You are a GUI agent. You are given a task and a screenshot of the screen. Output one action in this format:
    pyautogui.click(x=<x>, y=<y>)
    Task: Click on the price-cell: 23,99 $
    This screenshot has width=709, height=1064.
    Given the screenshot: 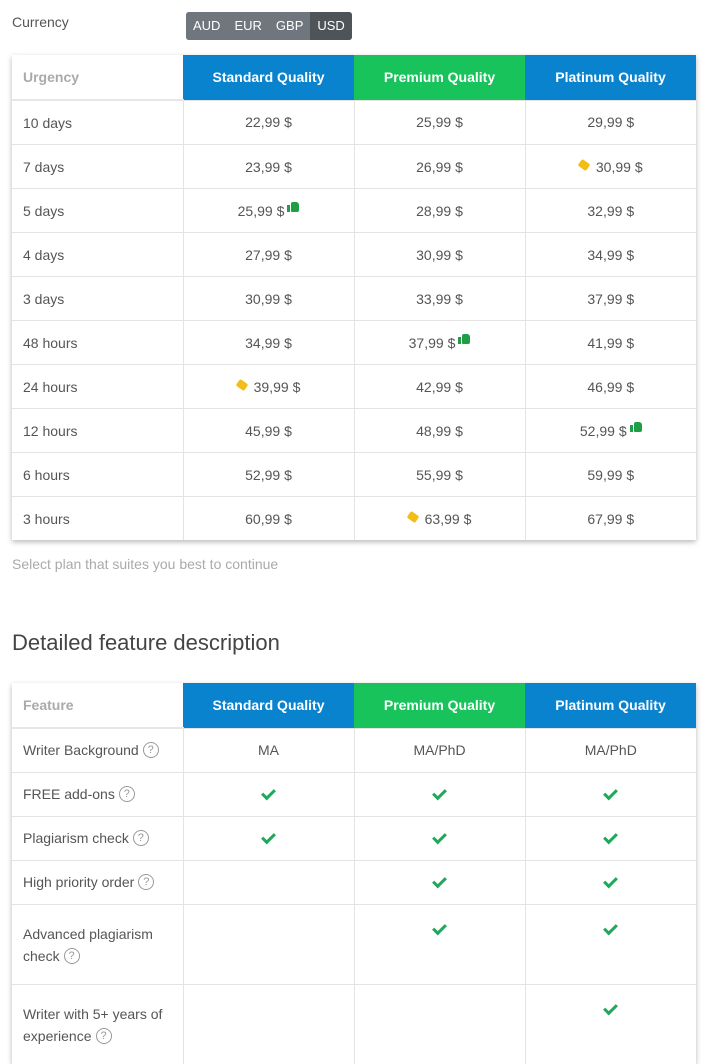 What is the action you would take?
    pyautogui.click(x=268, y=167)
    